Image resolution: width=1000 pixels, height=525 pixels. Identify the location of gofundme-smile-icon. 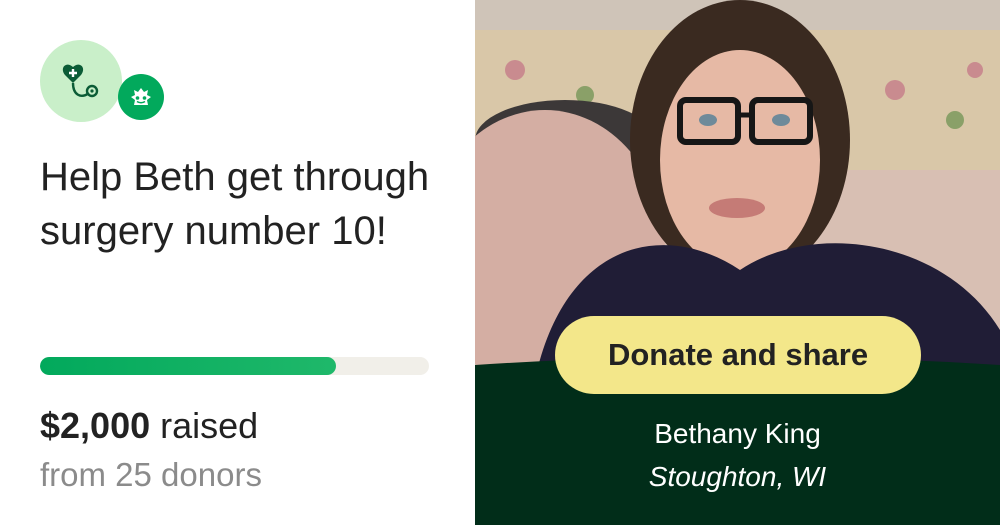
(141, 96).